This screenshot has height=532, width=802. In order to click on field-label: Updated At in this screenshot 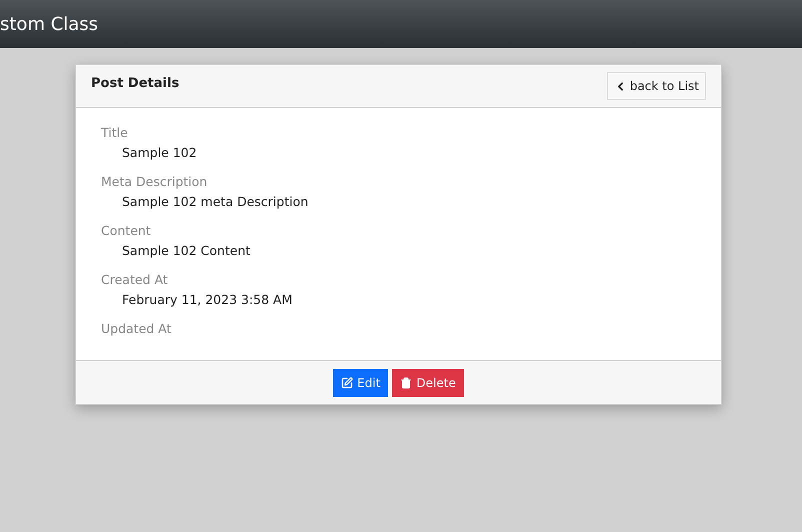, I will do `click(136, 329)`.